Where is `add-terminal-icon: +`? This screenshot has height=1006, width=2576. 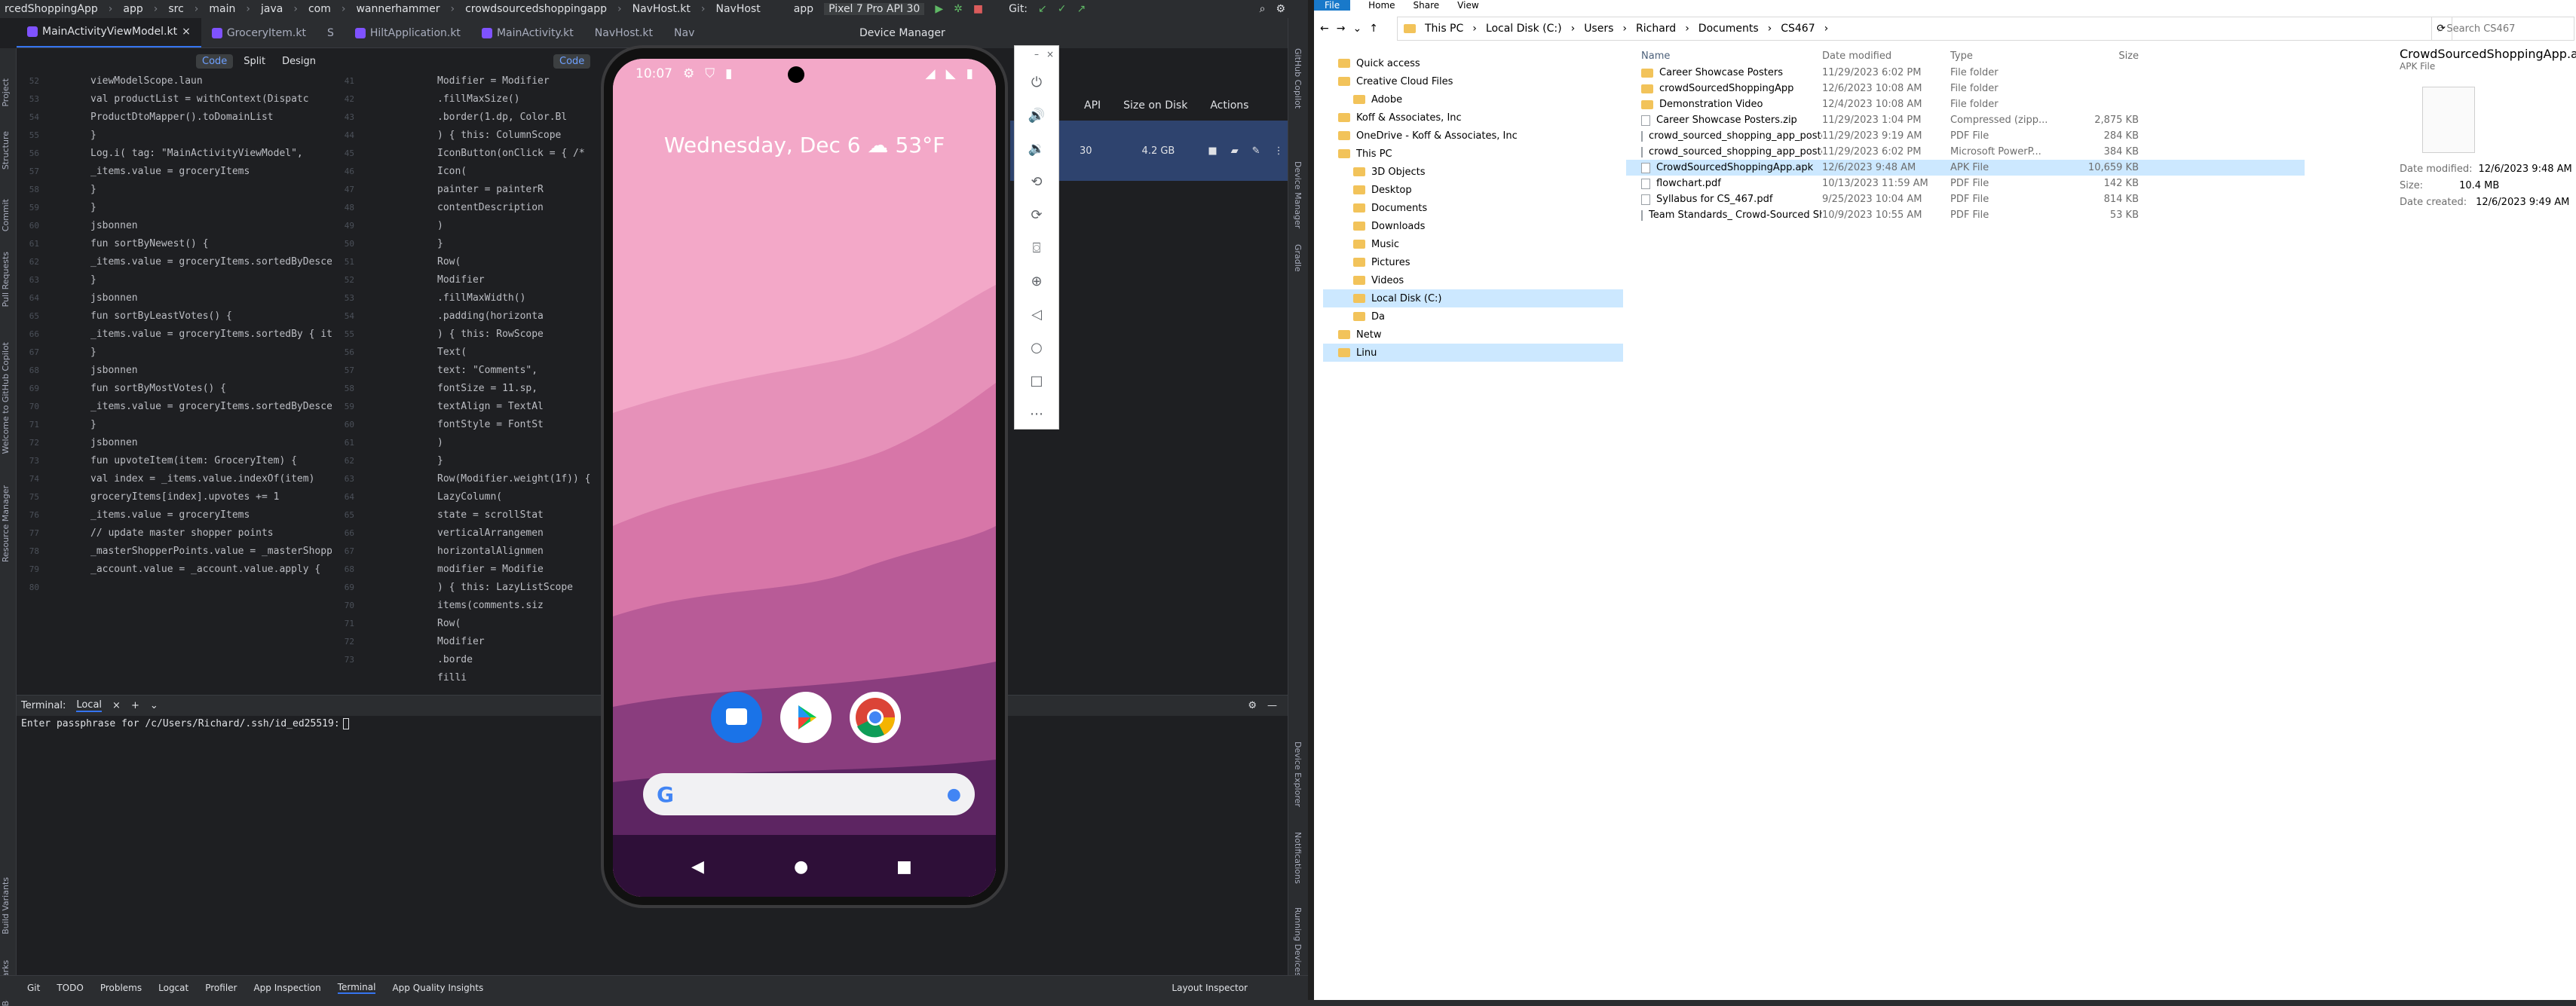
add-terminal-icon: + is located at coordinates (135, 705).